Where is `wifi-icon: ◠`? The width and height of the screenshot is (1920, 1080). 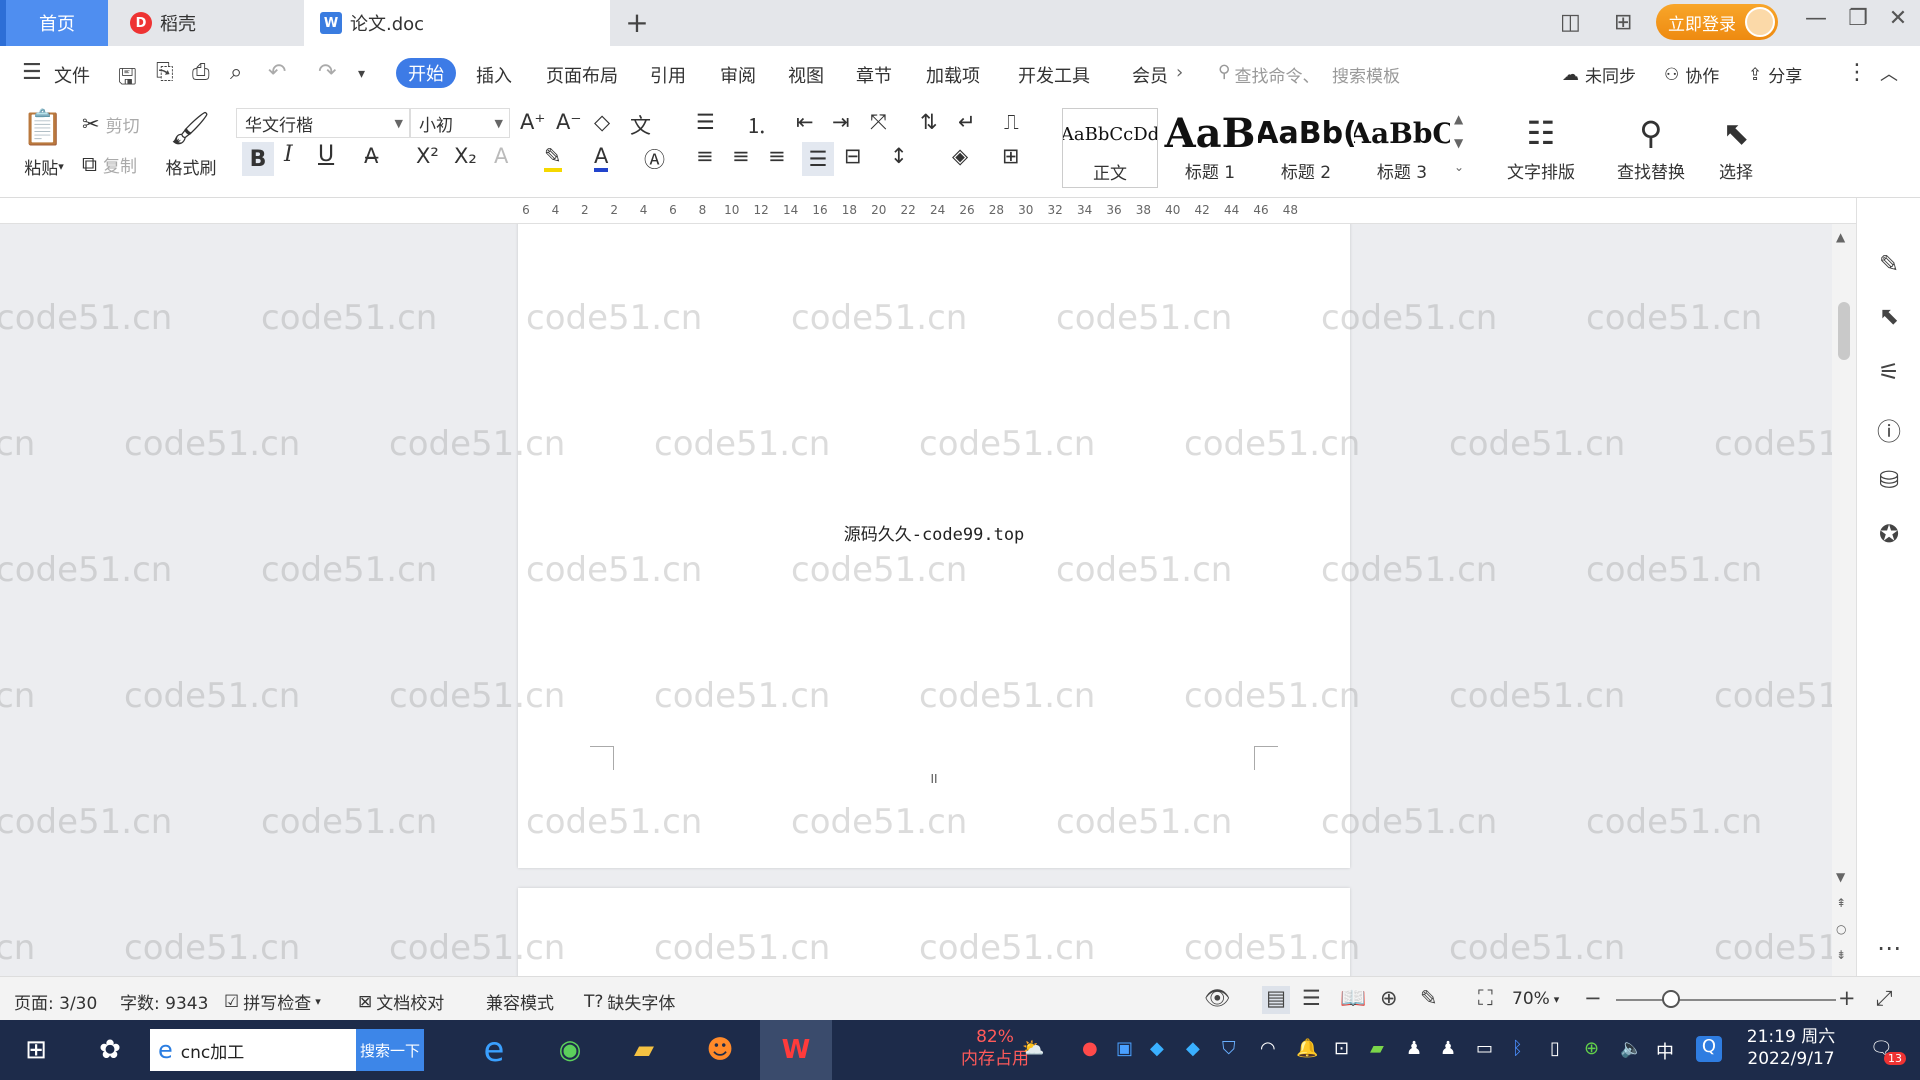 wifi-icon: ◠ is located at coordinates (1268, 1048).